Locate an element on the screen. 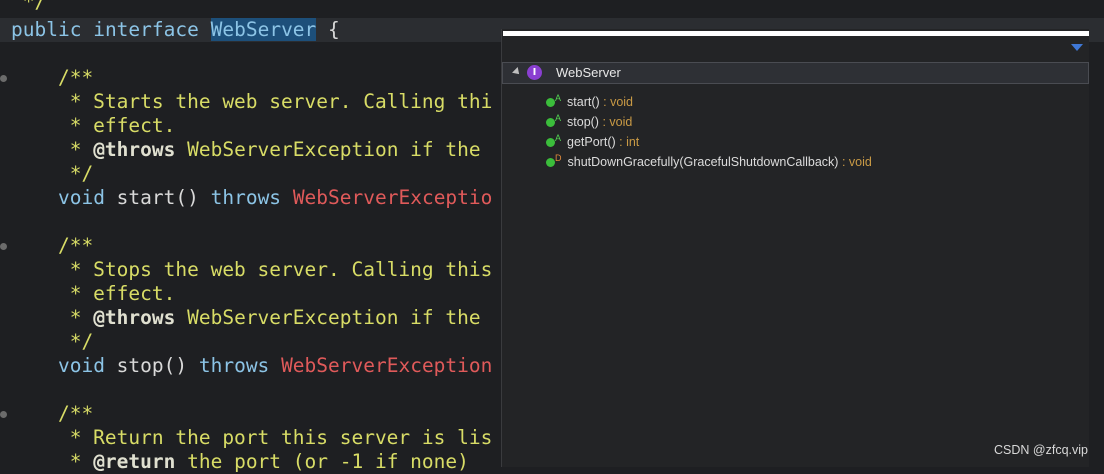  code-line: void start() throws WebServerExceptio is located at coordinates (251, 198).